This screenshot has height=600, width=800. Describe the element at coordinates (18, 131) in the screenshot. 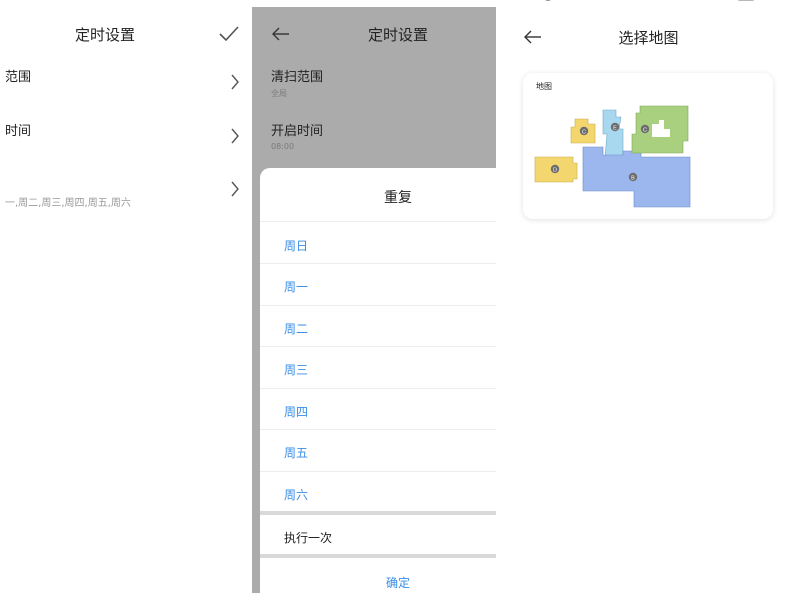

I see `start-time-label: 时间` at that location.